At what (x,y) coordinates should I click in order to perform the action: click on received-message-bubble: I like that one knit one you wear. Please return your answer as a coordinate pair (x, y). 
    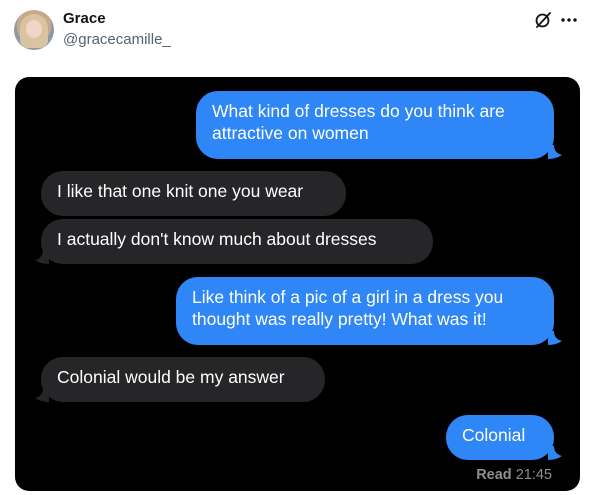
    Looking at the image, I should click on (193, 193).